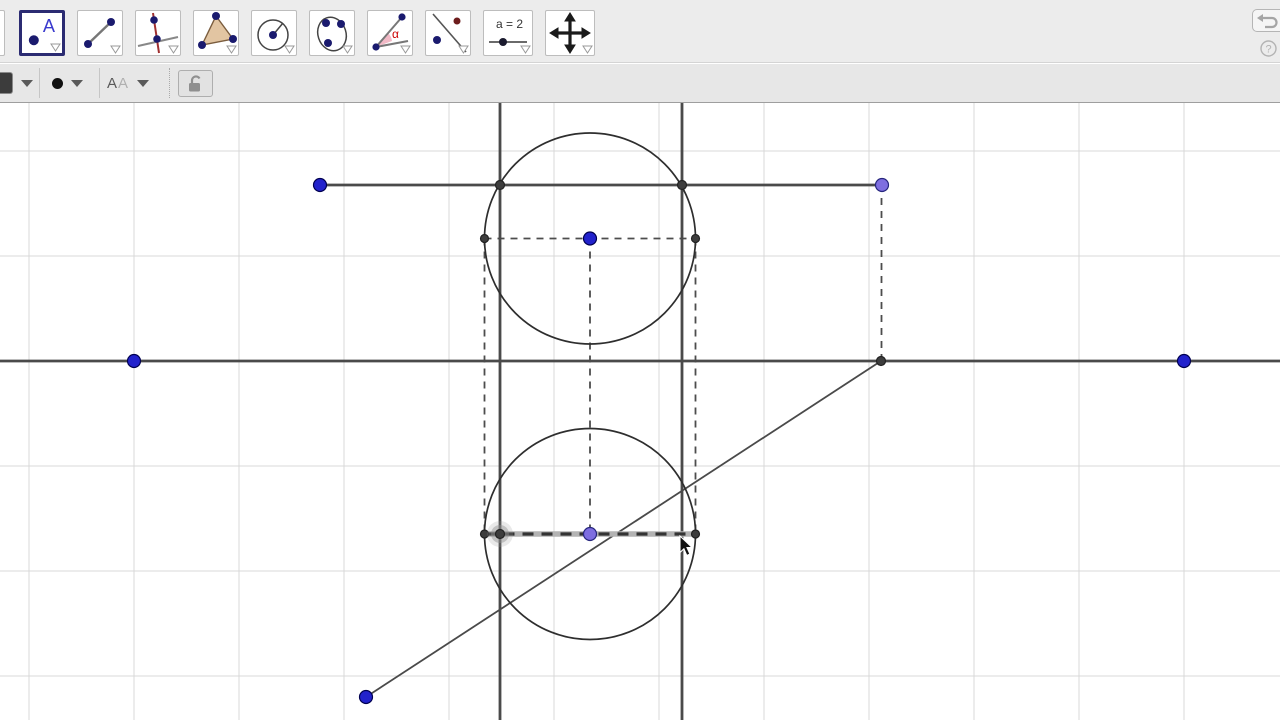 The image size is (1280, 720). I want to click on undo-icon, so click(1267, 21).